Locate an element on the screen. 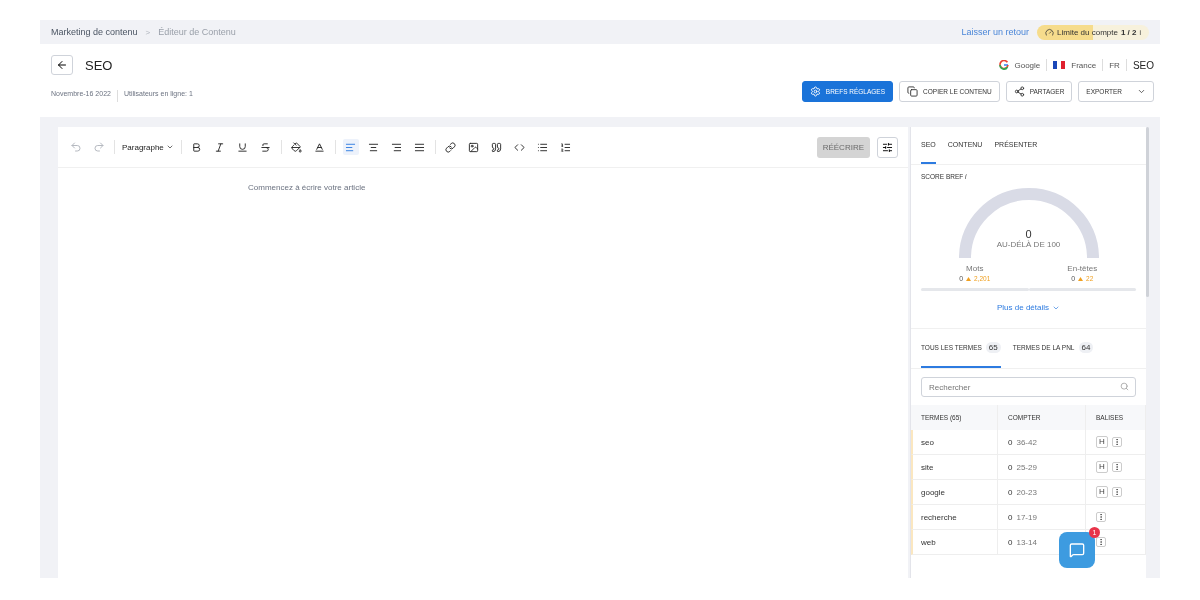  search-field: Rechercher is located at coordinates (1028, 387).